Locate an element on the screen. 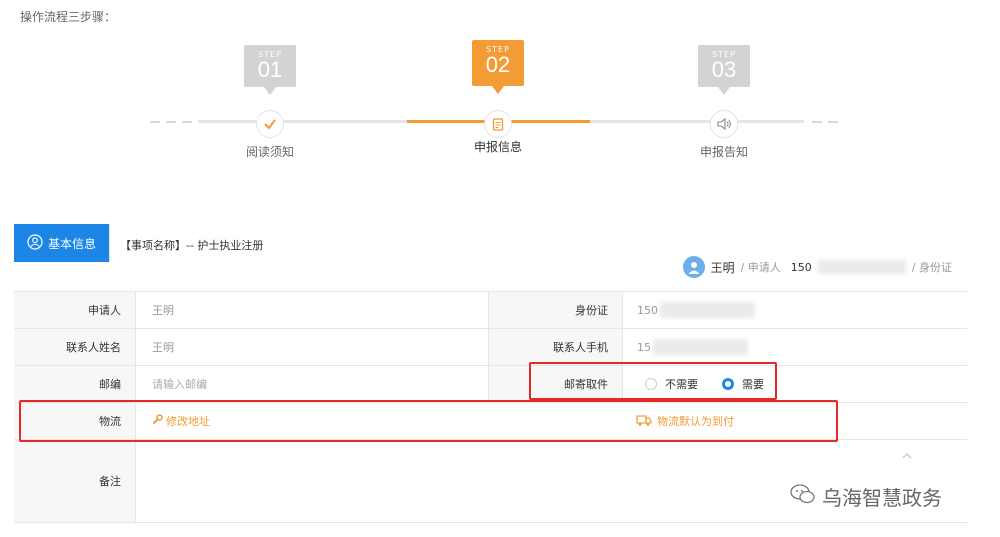 The height and width of the screenshot is (537, 1000). step-2-number: 02 is located at coordinates (498, 64).